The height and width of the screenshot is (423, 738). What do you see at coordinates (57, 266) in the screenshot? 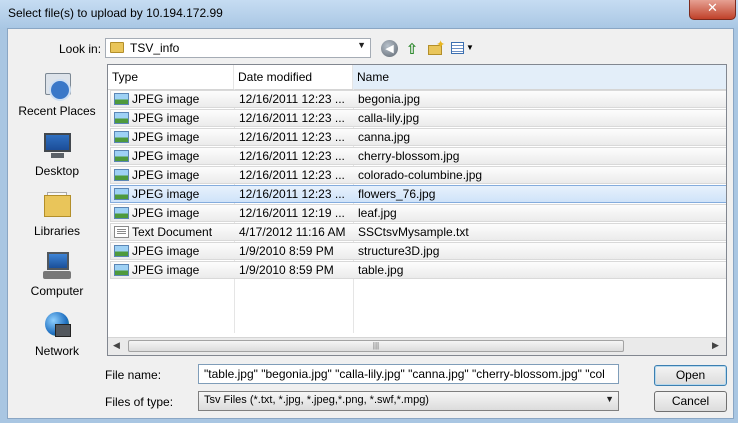
I see `computer-icon` at bounding box center [57, 266].